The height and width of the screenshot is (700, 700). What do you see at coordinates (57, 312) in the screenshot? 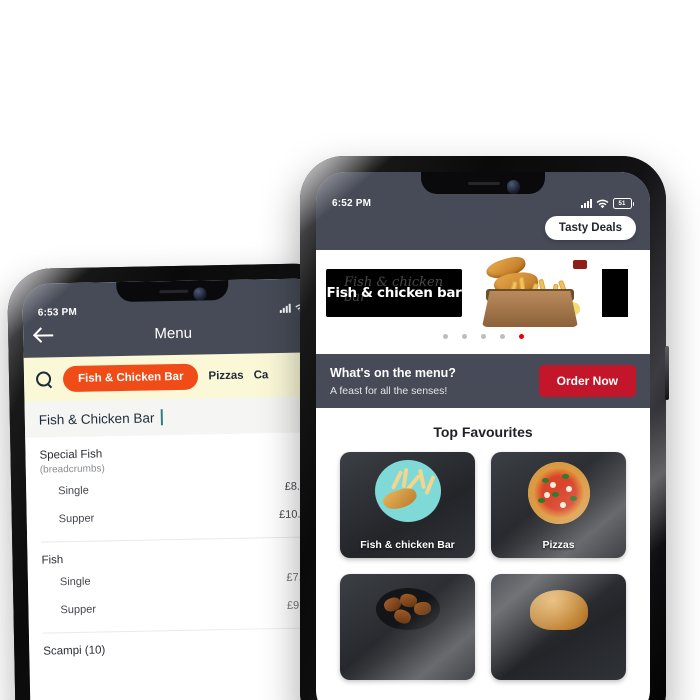
I see `back-status-time: 6:53 PM` at bounding box center [57, 312].